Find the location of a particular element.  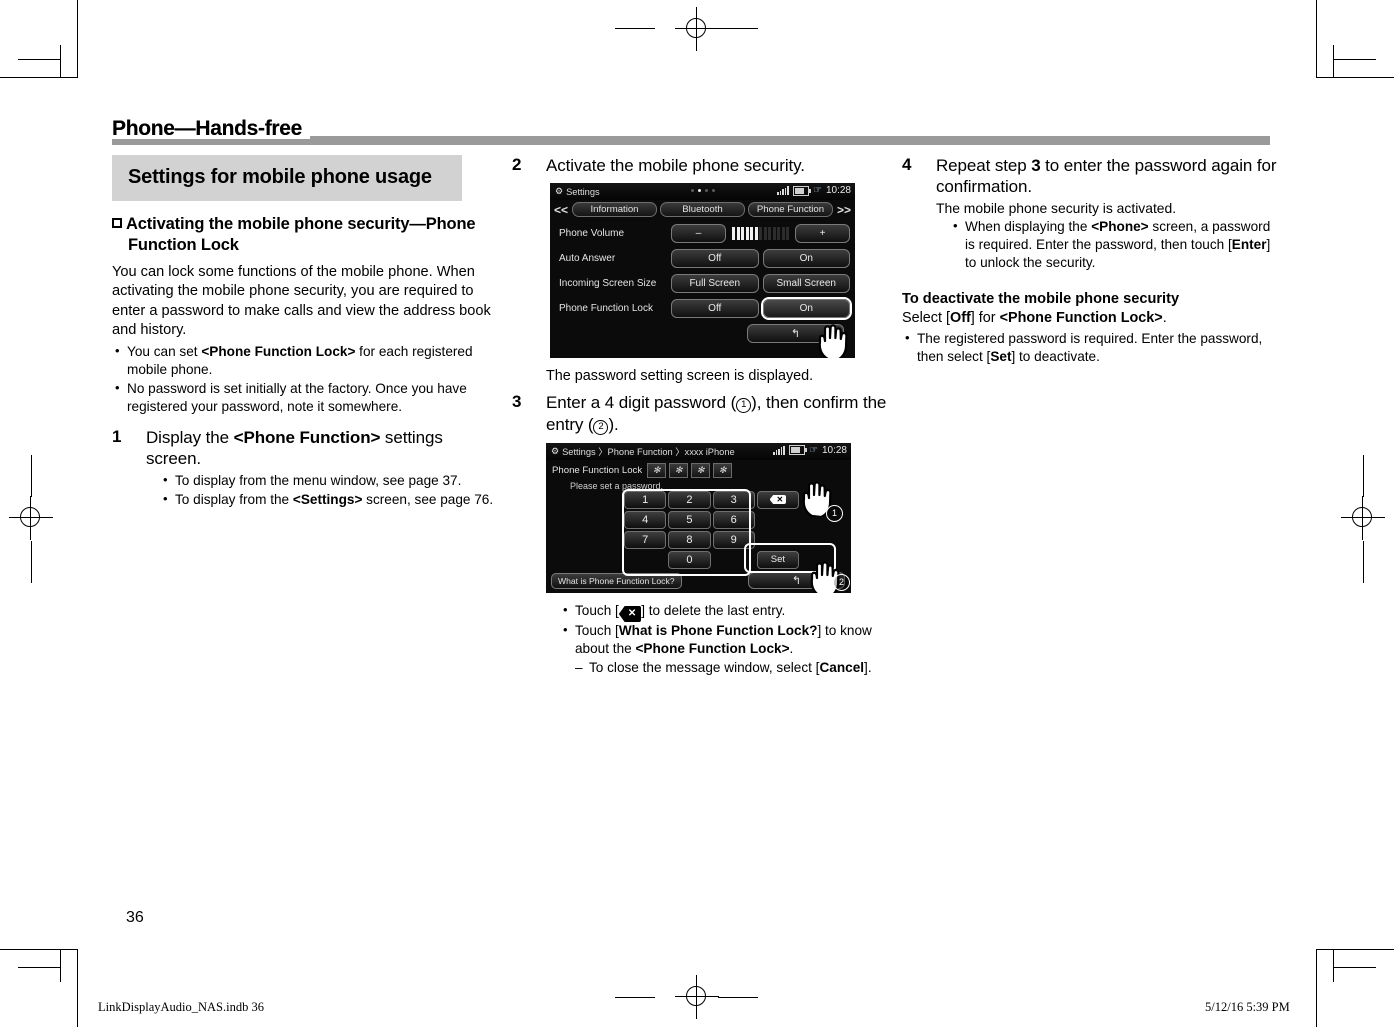

hand-pointer-icon is located at coordinates (834, 340).